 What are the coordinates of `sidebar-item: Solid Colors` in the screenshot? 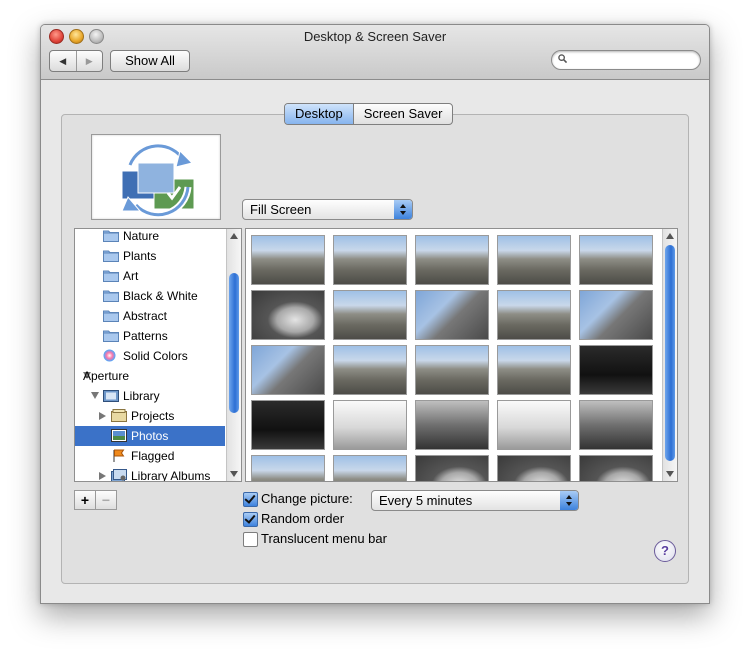 It's located at (150, 356).